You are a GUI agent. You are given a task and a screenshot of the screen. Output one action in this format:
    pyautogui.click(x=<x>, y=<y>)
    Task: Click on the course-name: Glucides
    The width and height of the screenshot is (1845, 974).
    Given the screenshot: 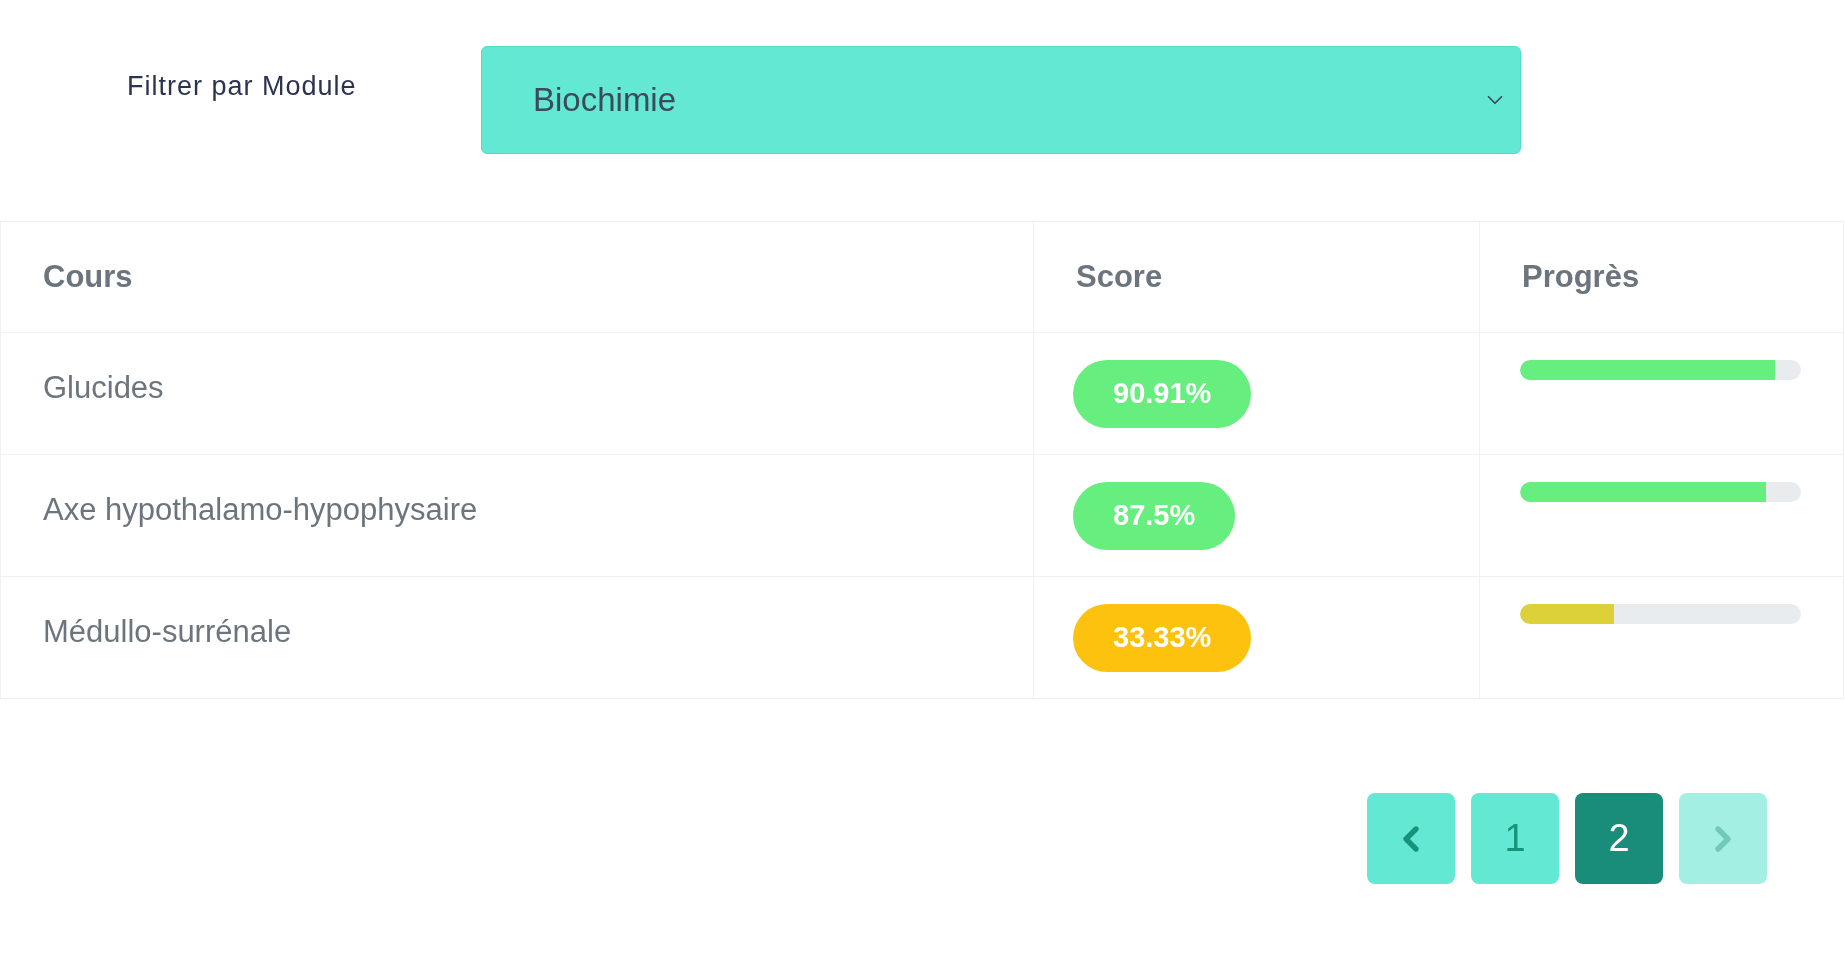 What is the action you would take?
    pyautogui.click(x=103, y=387)
    